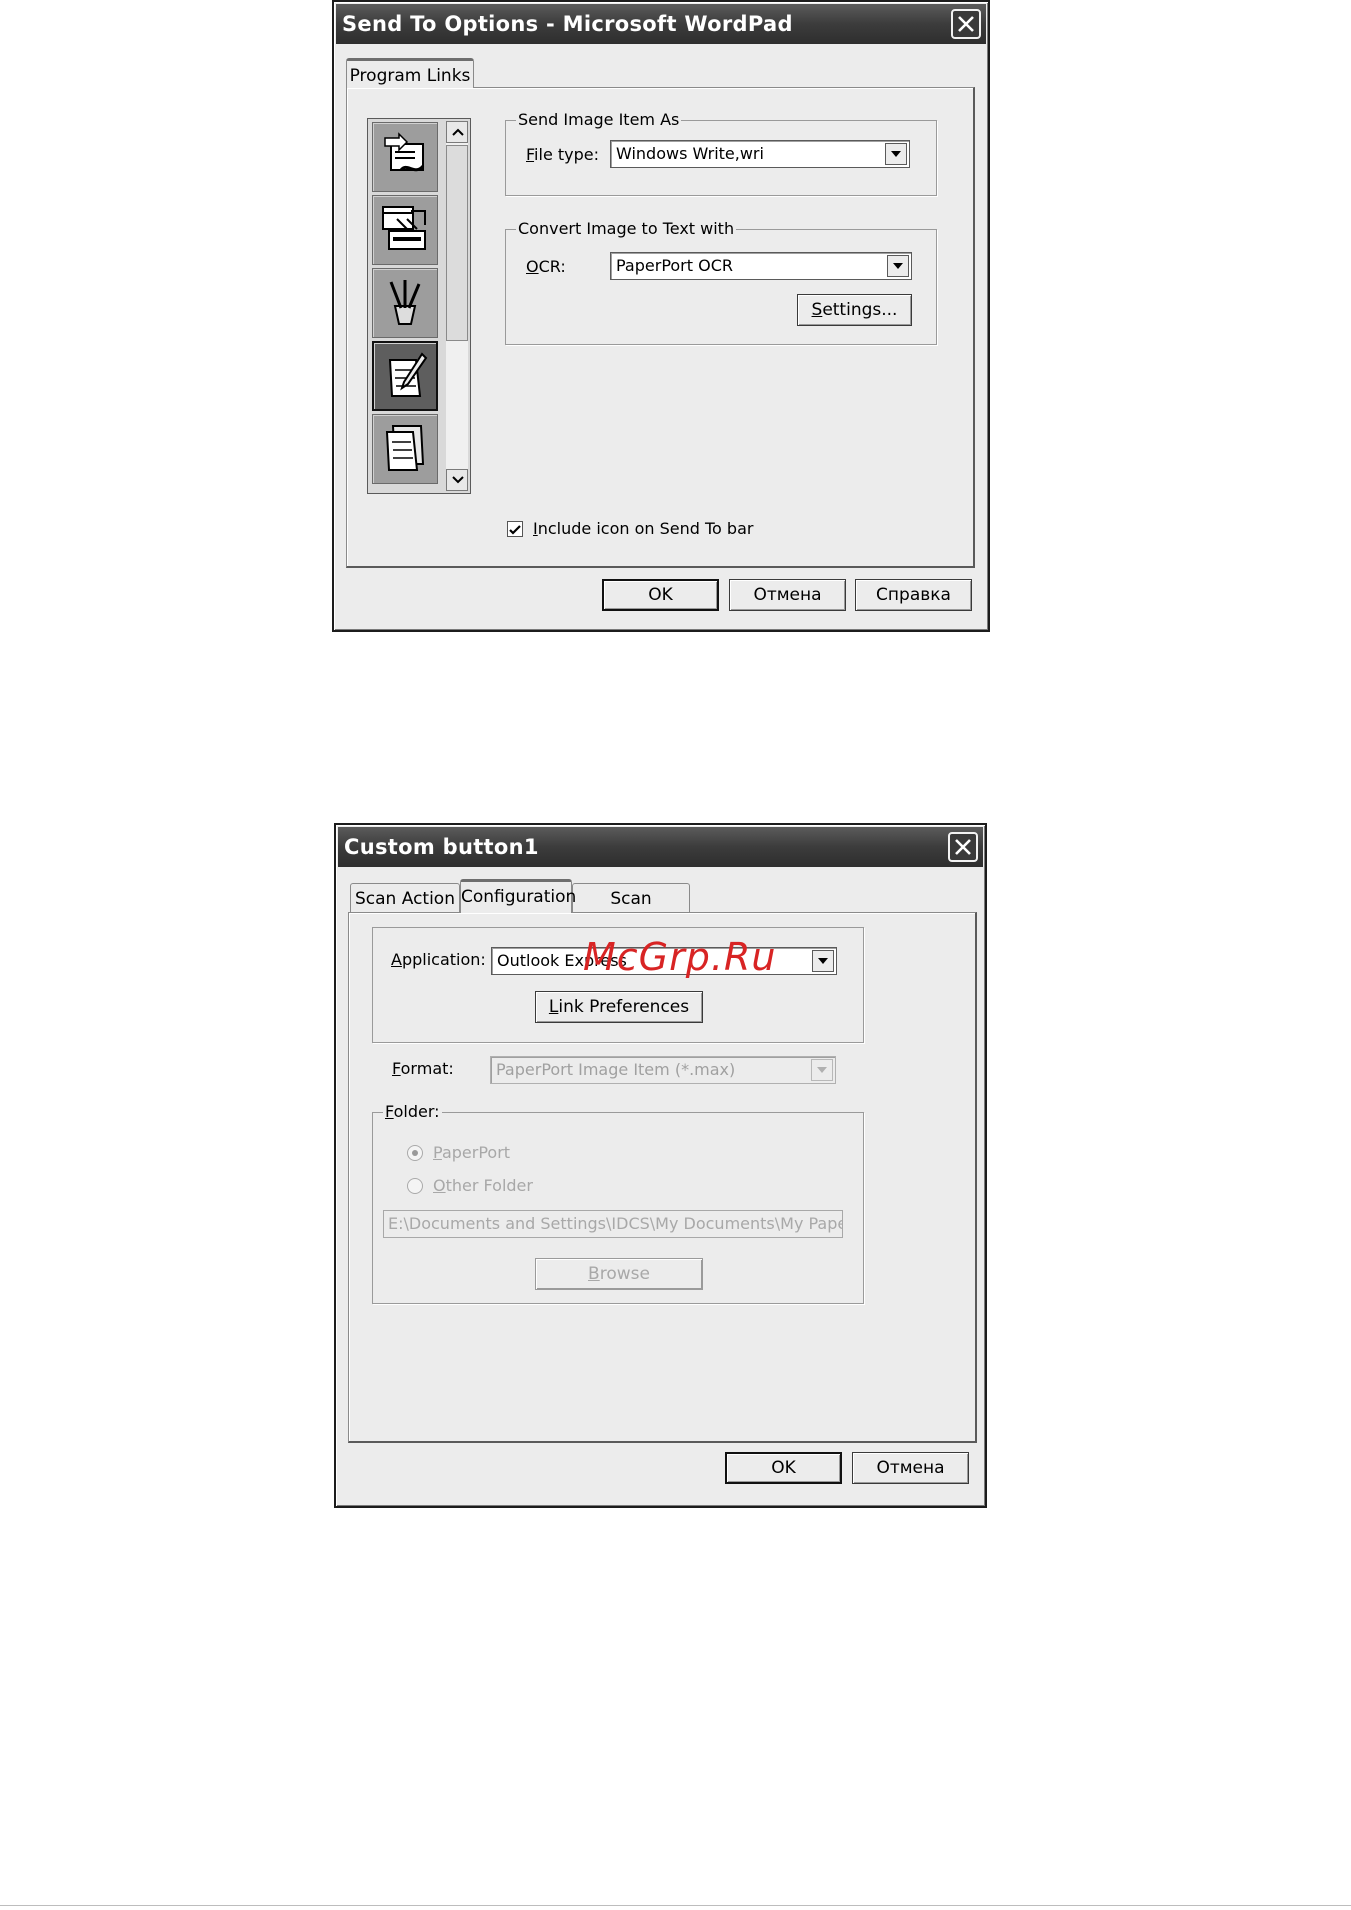 The width and height of the screenshot is (1351, 1910). What do you see at coordinates (408, 374) in the screenshot?
I see `wordpad-notepad-icon` at bounding box center [408, 374].